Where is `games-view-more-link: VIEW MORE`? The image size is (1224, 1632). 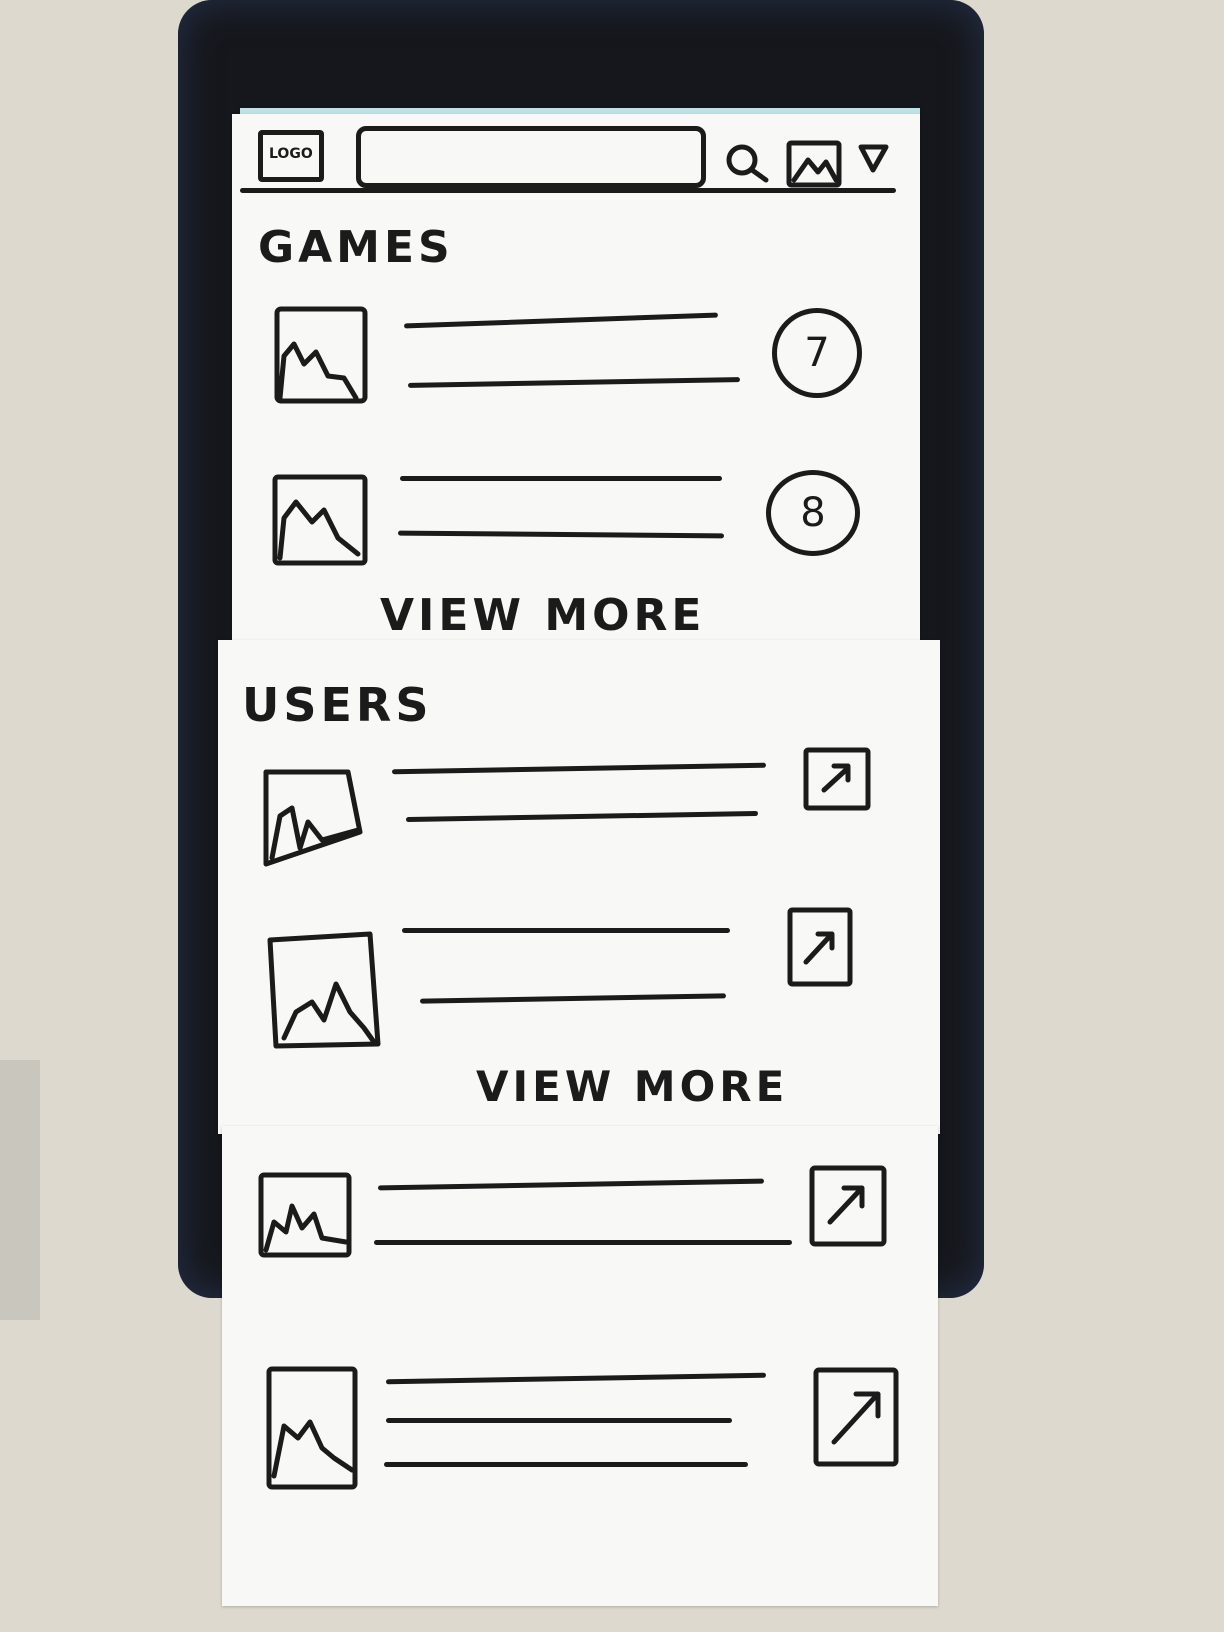
games-view-more-link: VIEW MORE is located at coordinates (542, 615).